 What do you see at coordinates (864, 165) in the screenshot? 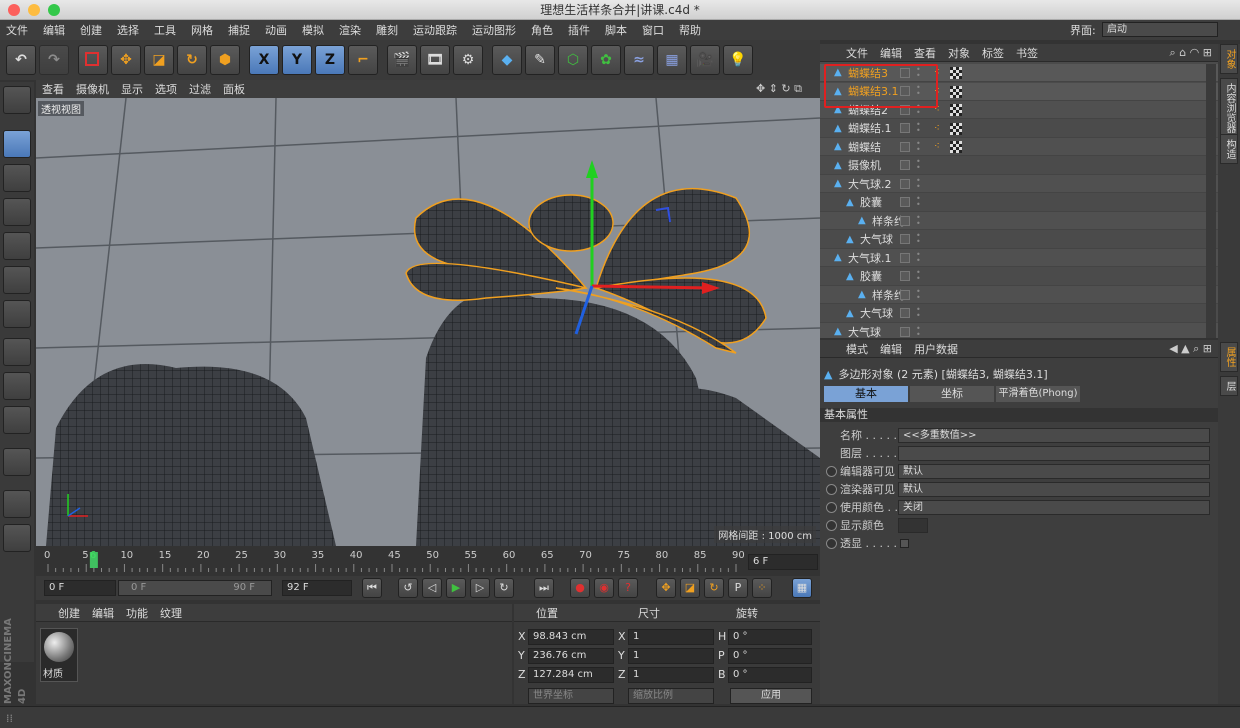
I see `object-name: 摄像机` at bounding box center [864, 165].